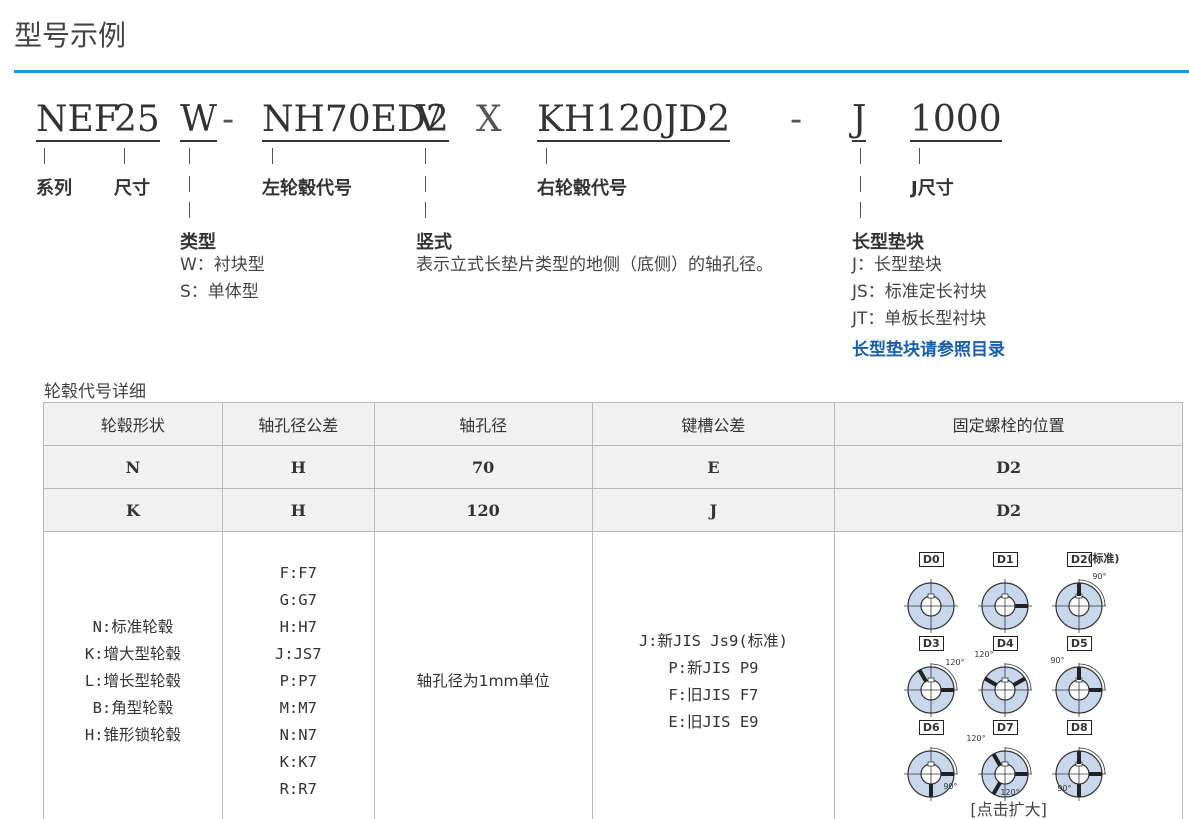 The image size is (1189, 819). Describe the element at coordinates (594, 265) in the screenshot. I see `vertical-description: 表示立式长垫片类型的地侧（底侧）的轴孔径。` at that location.